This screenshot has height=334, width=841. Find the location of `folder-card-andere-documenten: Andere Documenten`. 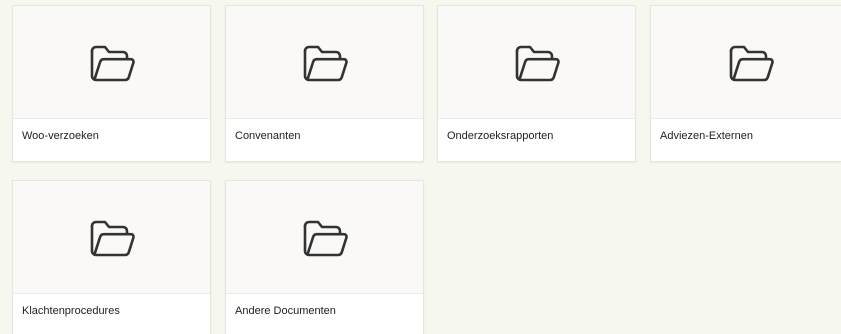

folder-card-andere-documenten: Andere Documenten is located at coordinates (324, 257).